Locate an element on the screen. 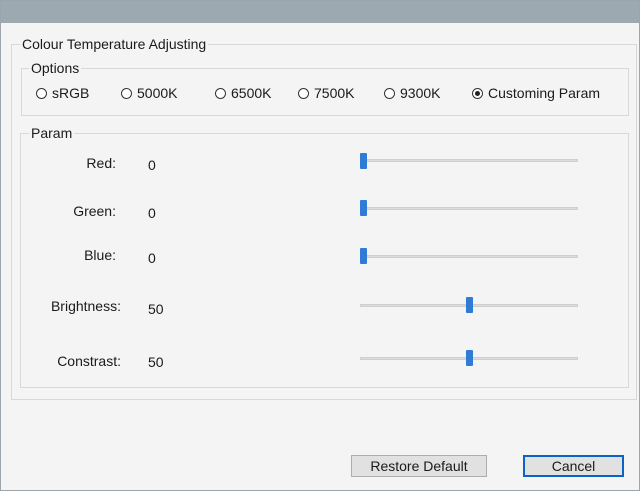  blue-slider-thumb is located at coordinates (363, 256).